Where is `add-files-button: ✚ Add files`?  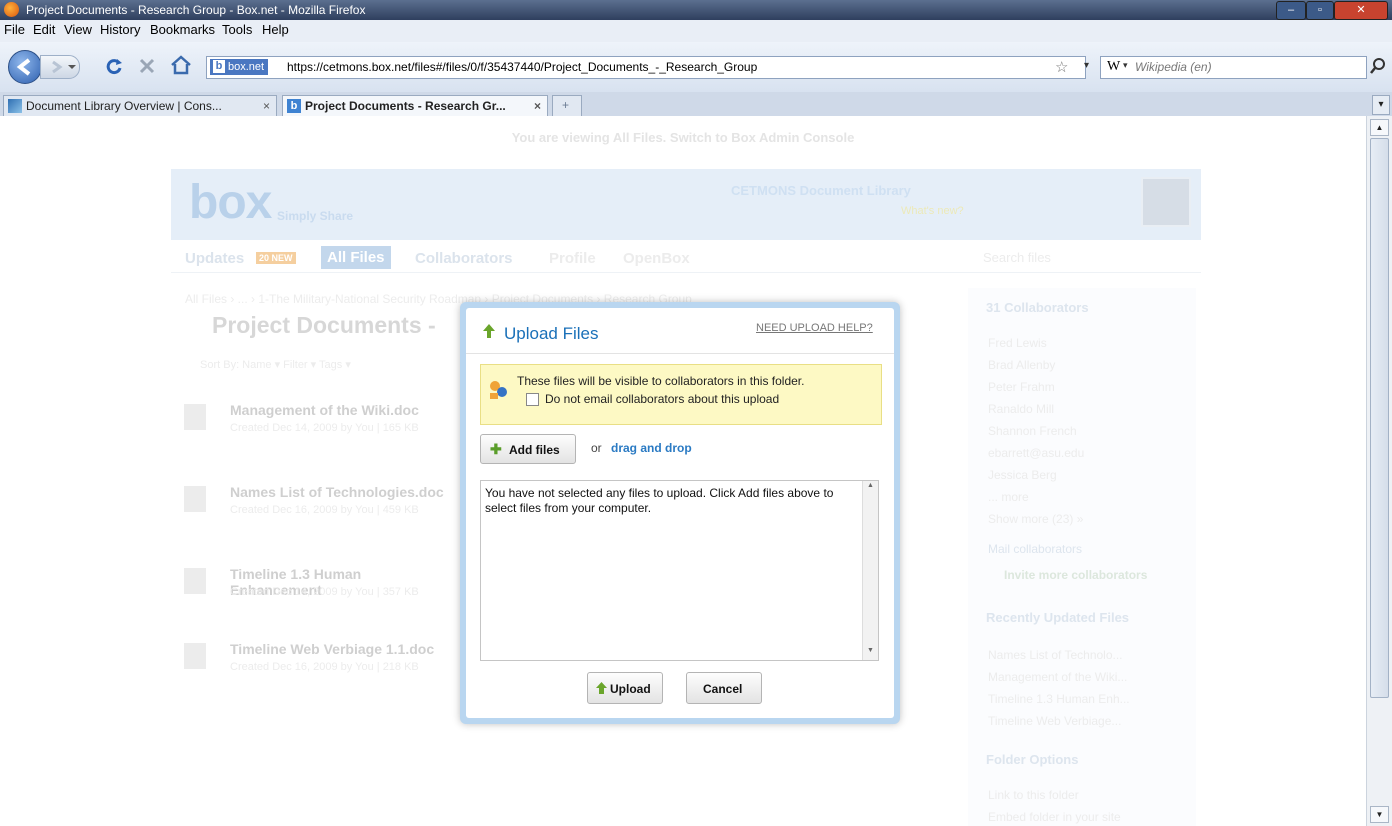 add-files-button: ✚ Add files is located at coordinates (528, 449).